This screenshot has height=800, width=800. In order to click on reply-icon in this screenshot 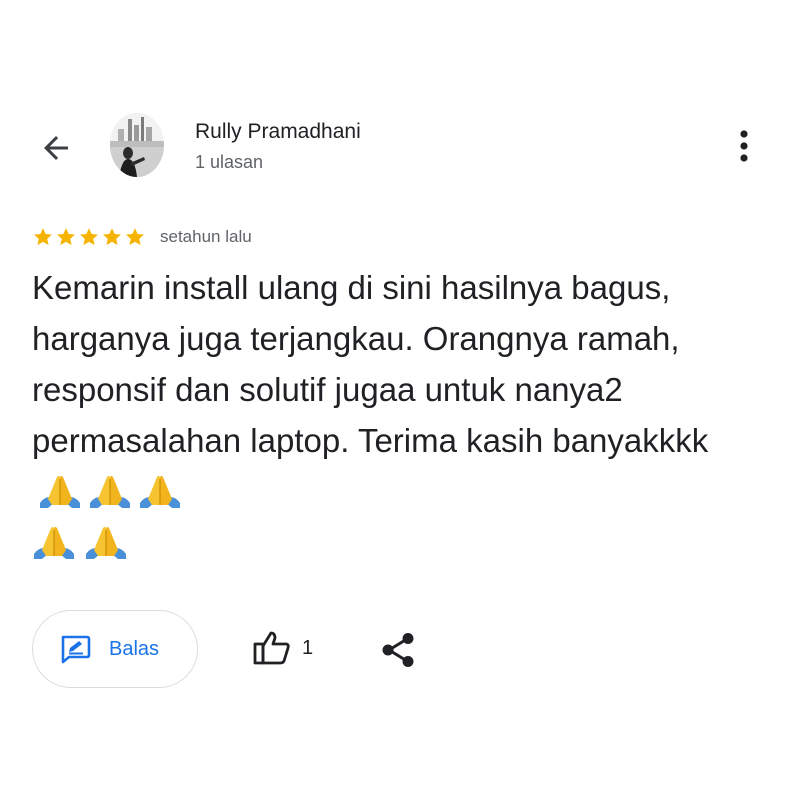, I will do `click(76, 649)`.